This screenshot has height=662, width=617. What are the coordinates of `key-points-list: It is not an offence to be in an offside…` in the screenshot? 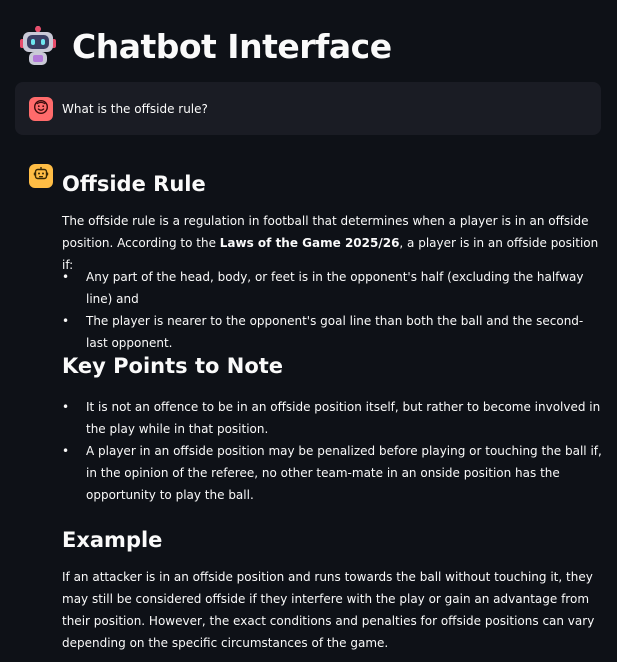 It's located at (332, 451).